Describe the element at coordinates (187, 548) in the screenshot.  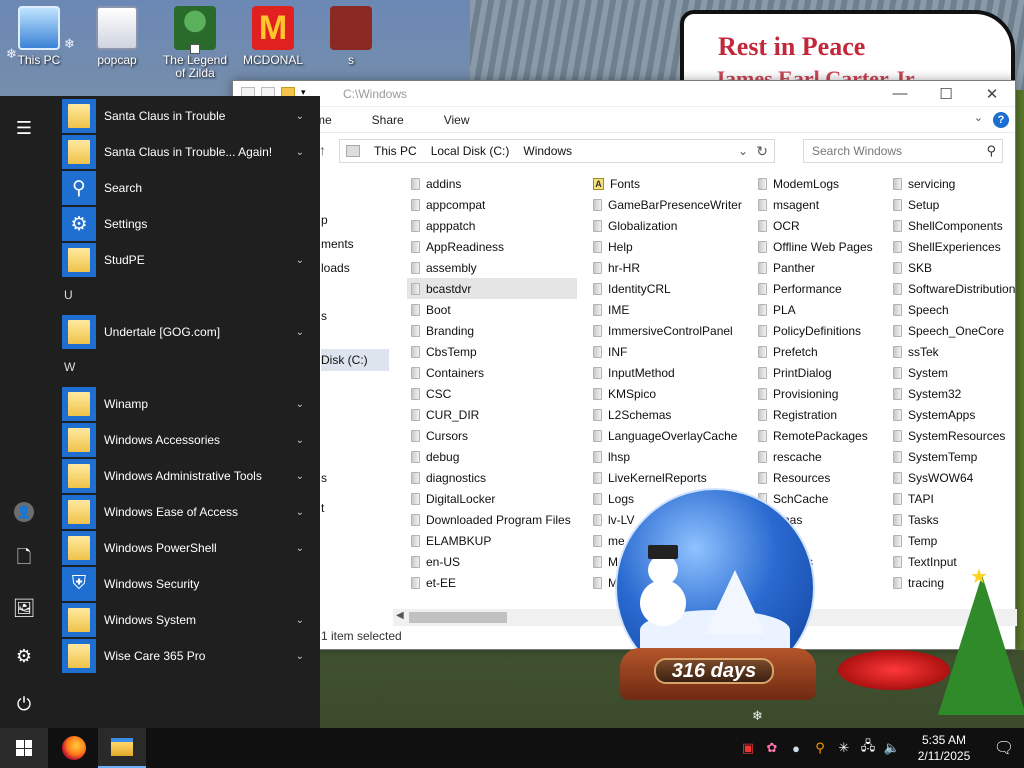
I see `start-app-item: Windows PowerShell ⌄` at that location.